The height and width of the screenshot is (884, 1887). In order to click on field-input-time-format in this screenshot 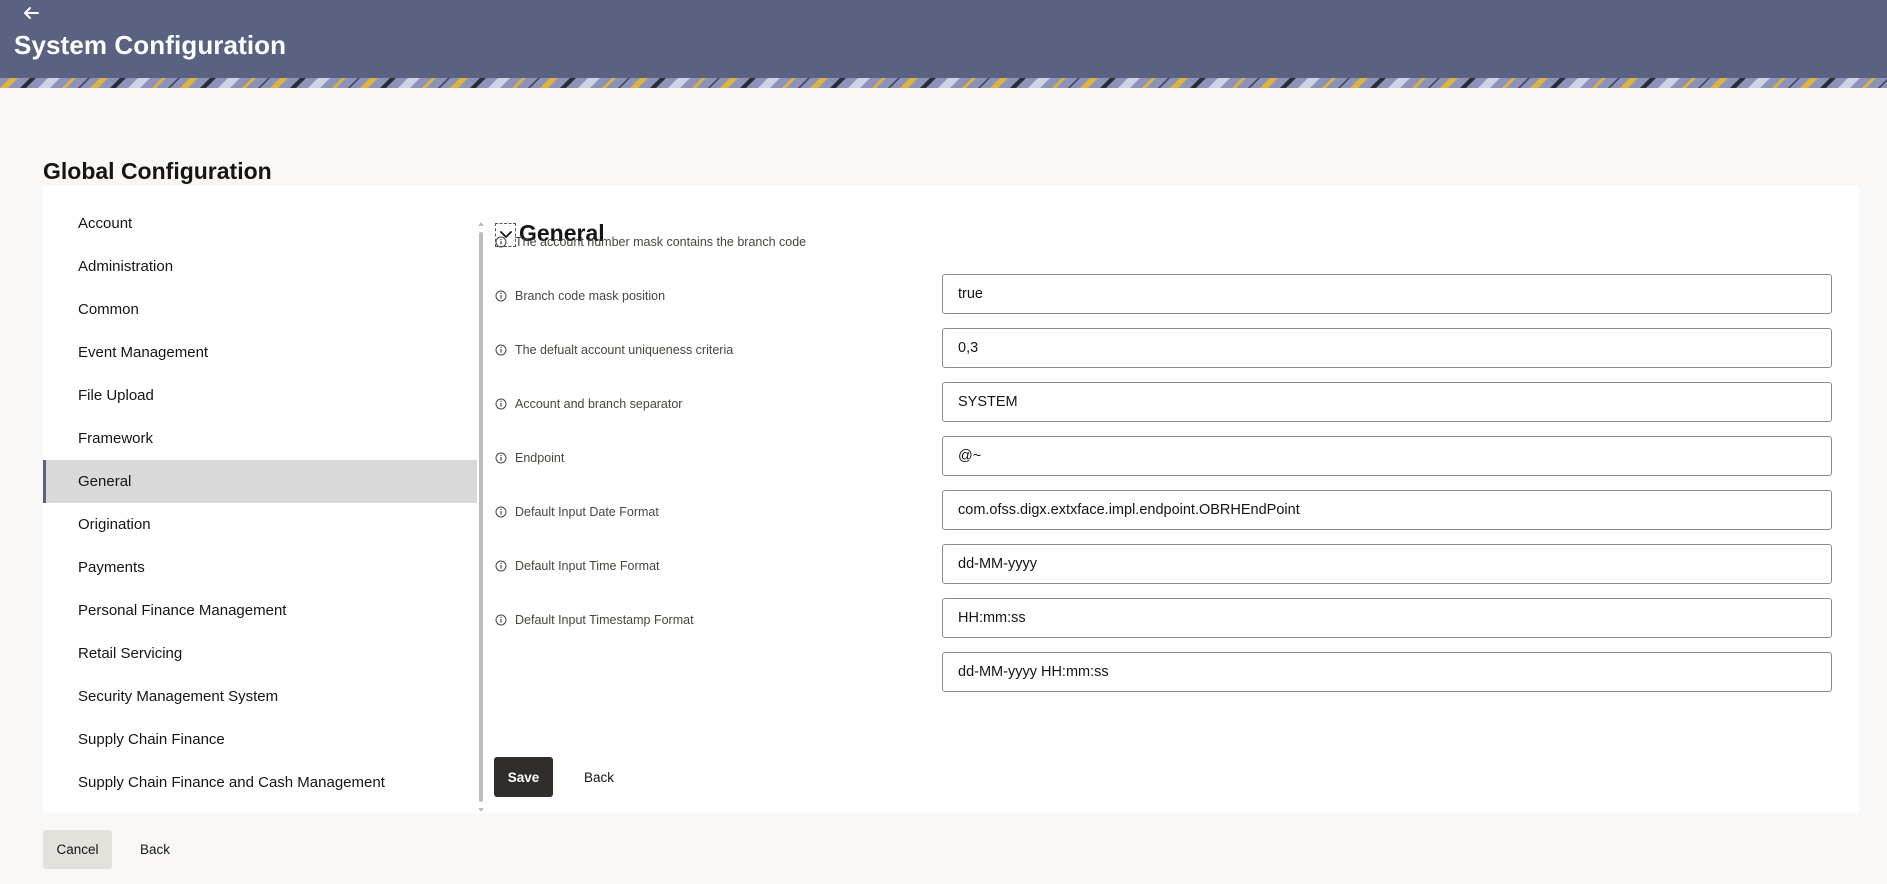, I will do `click(1387, 618)`.